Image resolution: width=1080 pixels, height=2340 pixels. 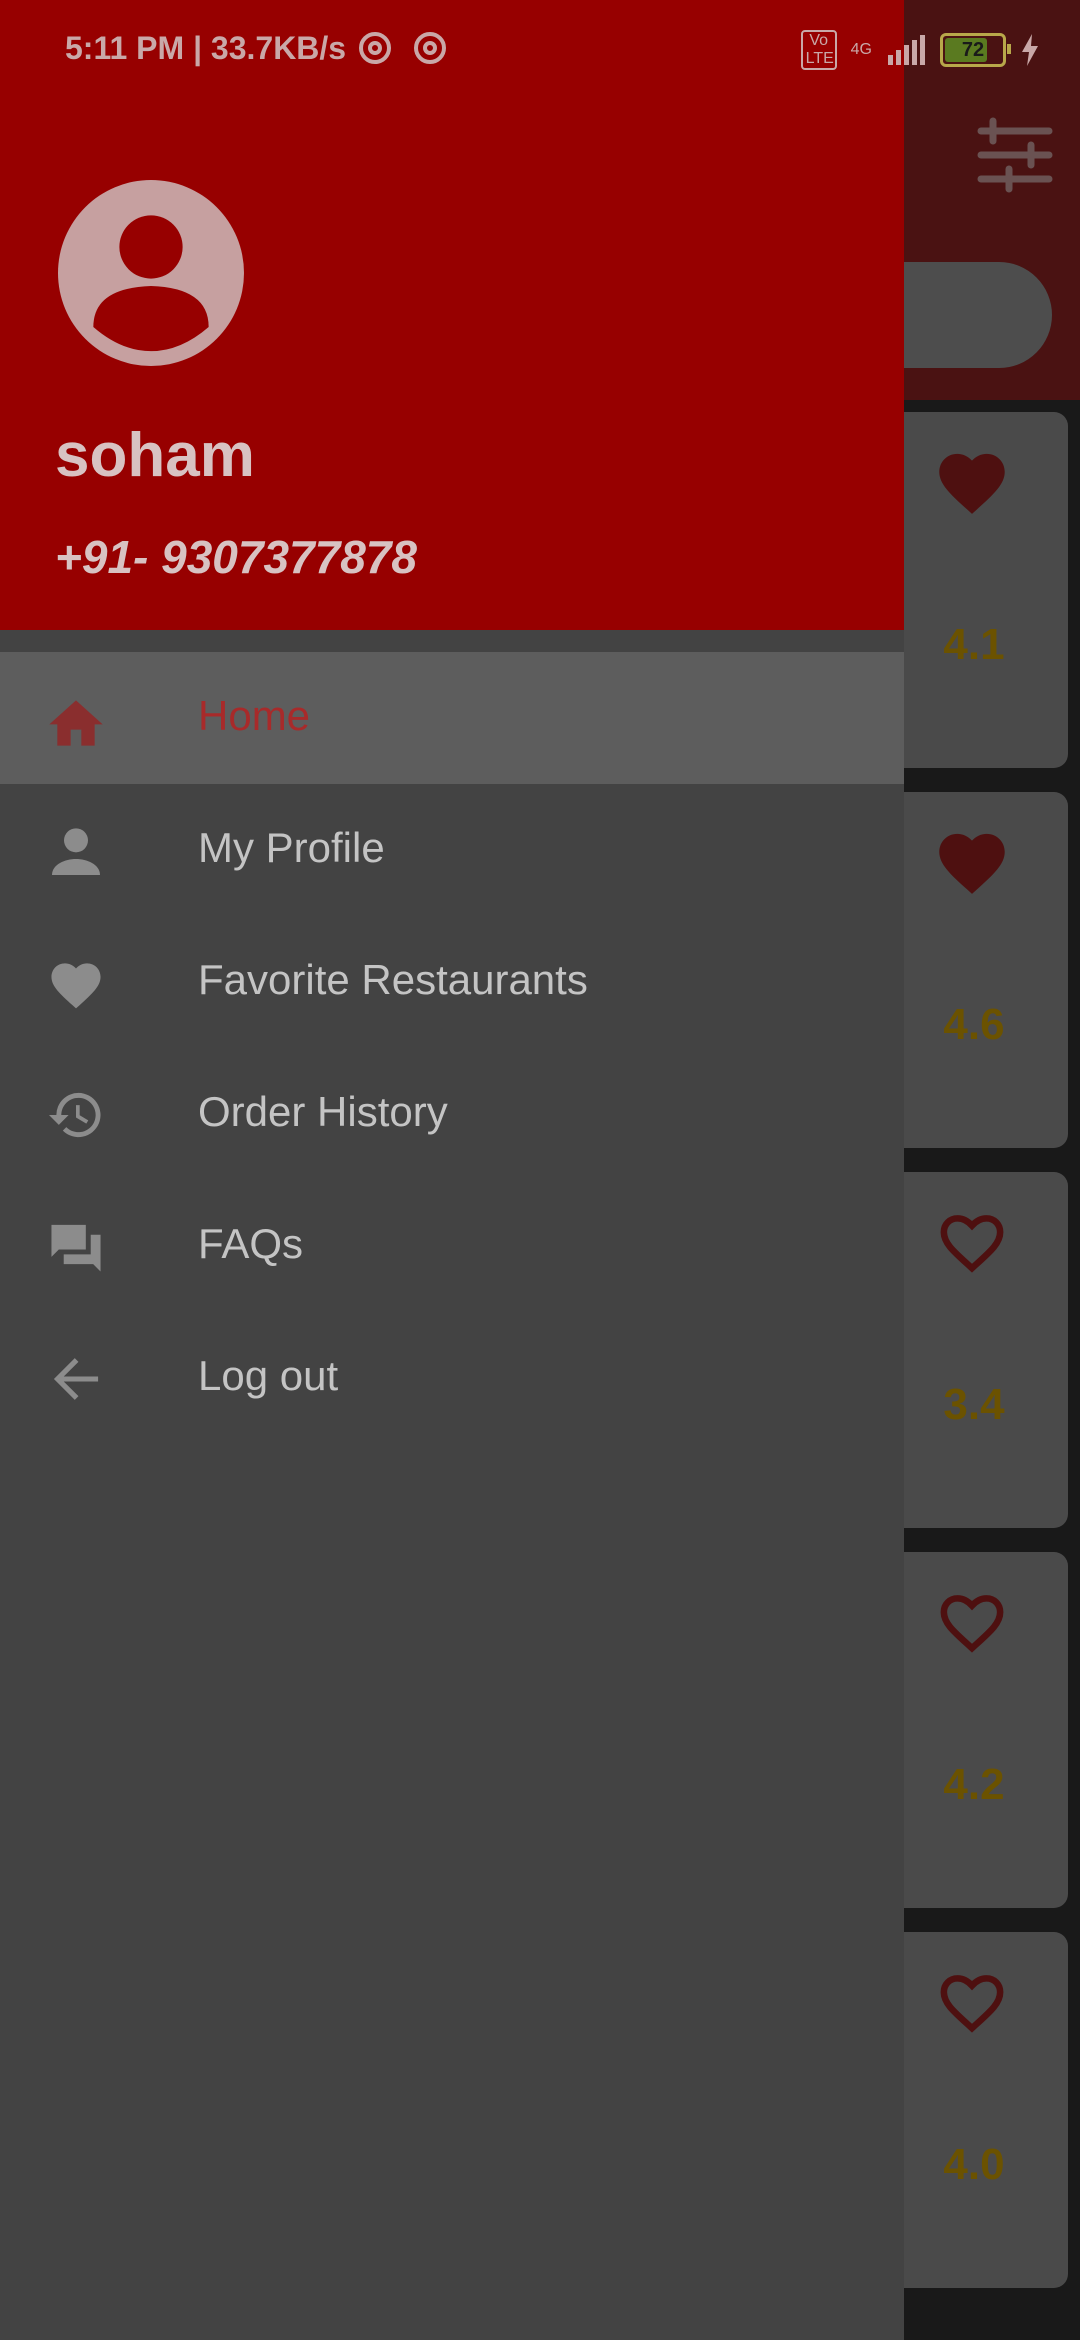 What do you see at coordinates (268, 1375) in the screenshot?
I see `menu-item-label: Log out` at bounding box center [268, 1375].